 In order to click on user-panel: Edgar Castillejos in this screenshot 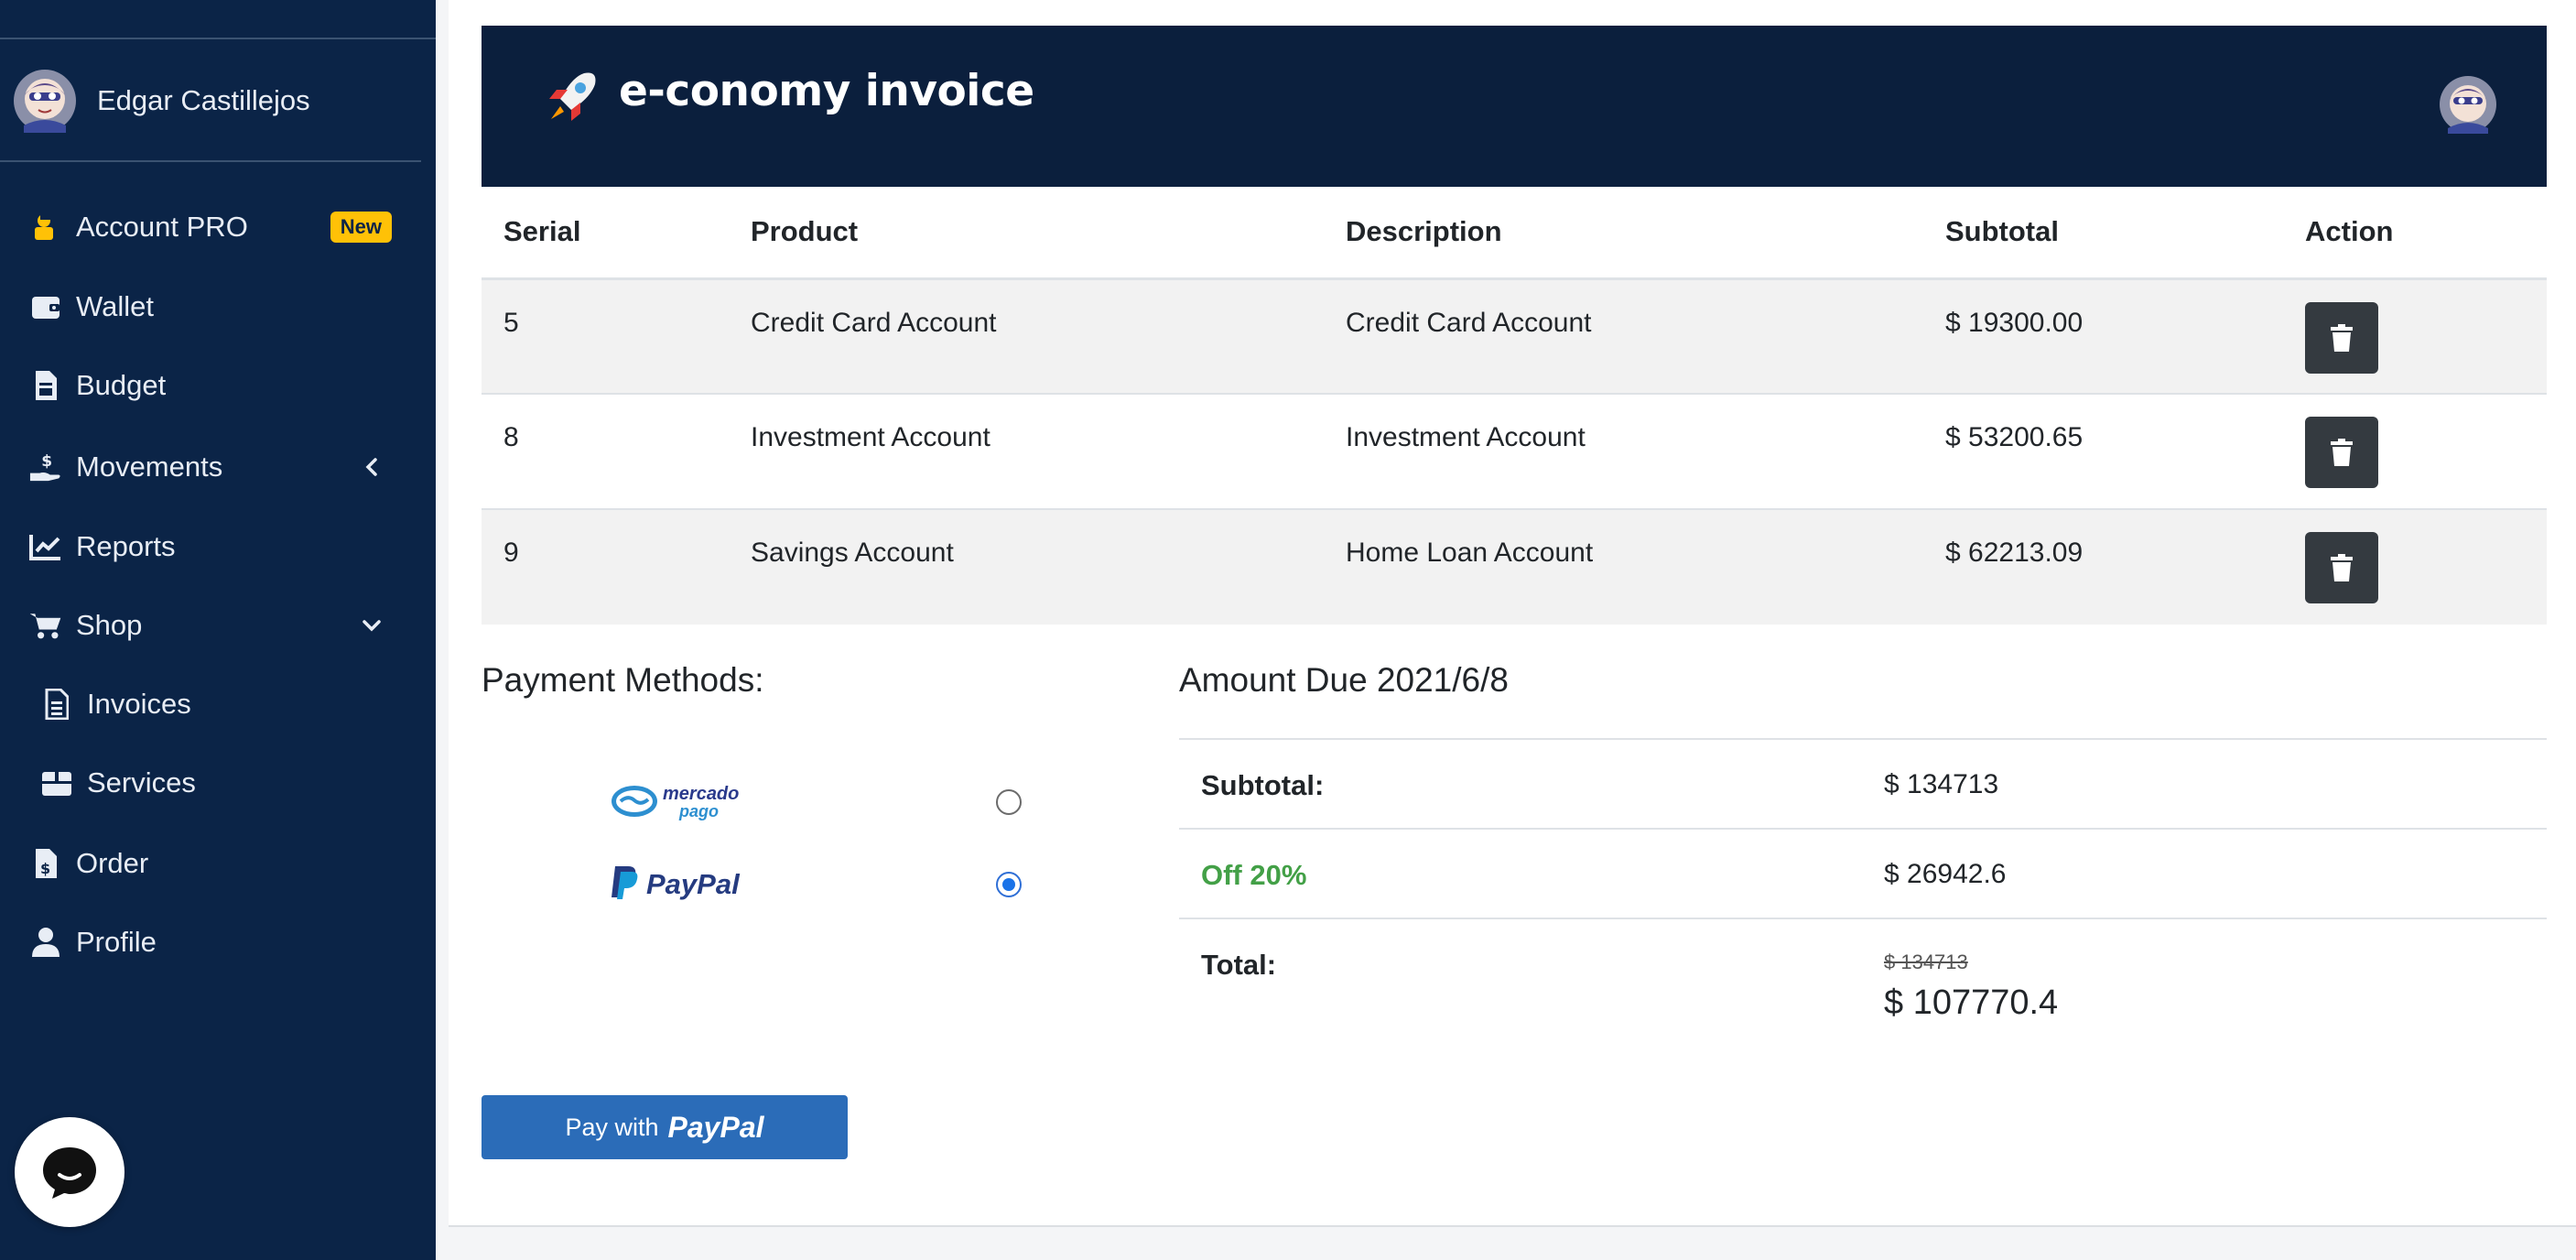, I will do `click(162, 101)`.